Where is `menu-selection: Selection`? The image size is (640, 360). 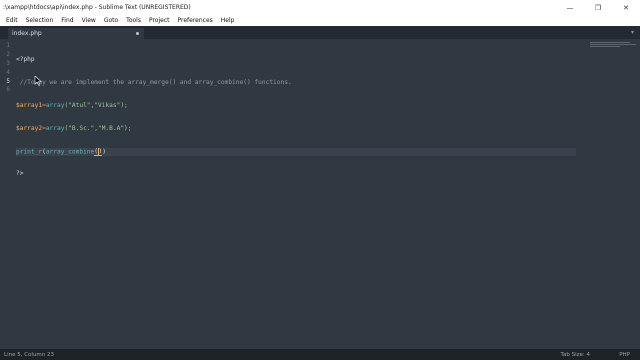 menu-selection: Selection is located at coordinates (40, 20).